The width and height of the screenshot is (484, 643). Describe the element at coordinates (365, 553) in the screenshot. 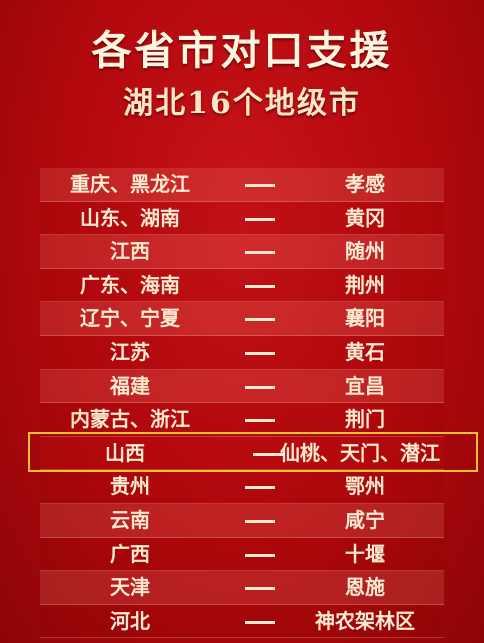

I see `city-cell: 十堰` at that location.